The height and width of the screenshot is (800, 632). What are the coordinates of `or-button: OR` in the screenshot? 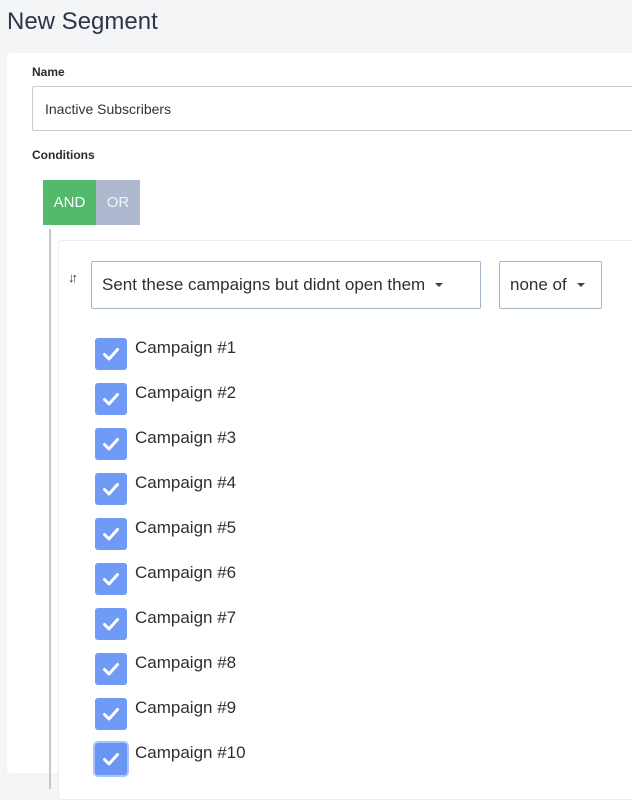 It's located at (118, 202).